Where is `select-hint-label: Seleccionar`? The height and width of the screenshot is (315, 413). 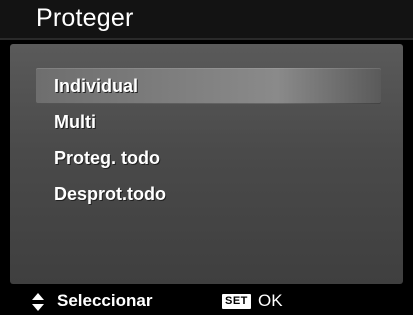 select-hint-label: Seleccionar is located at coordinates (105, 300).